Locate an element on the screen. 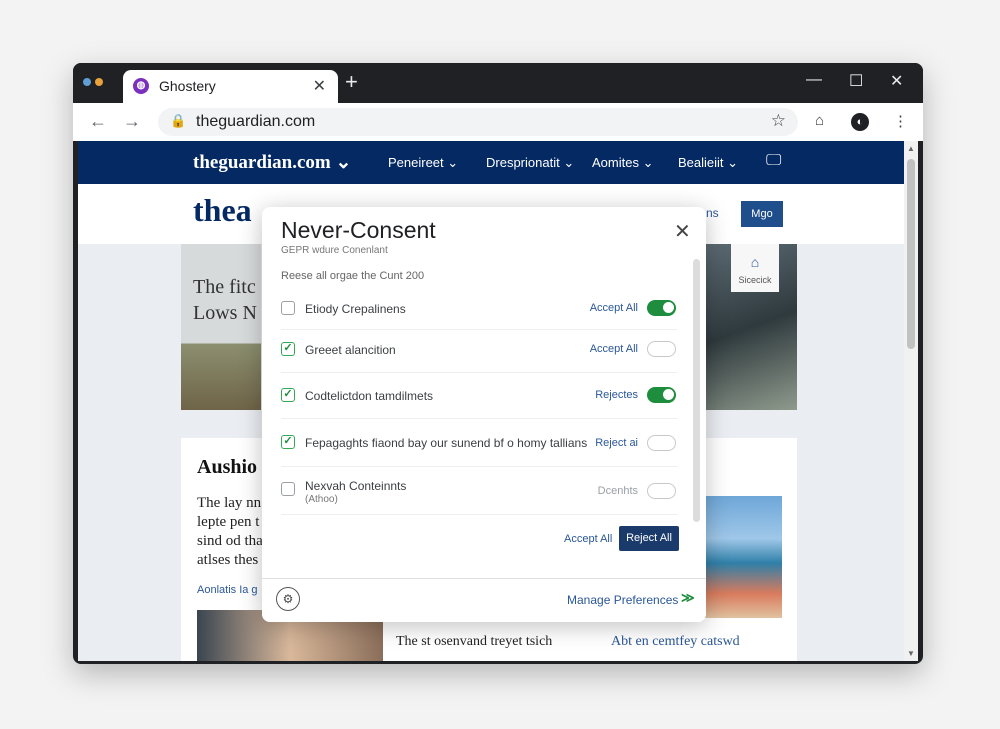 This screenshot has height=729, width=1000. consent-row: ✓ Codtelictdon tamdilmets Rejectes is located at coordinates (479, 395).